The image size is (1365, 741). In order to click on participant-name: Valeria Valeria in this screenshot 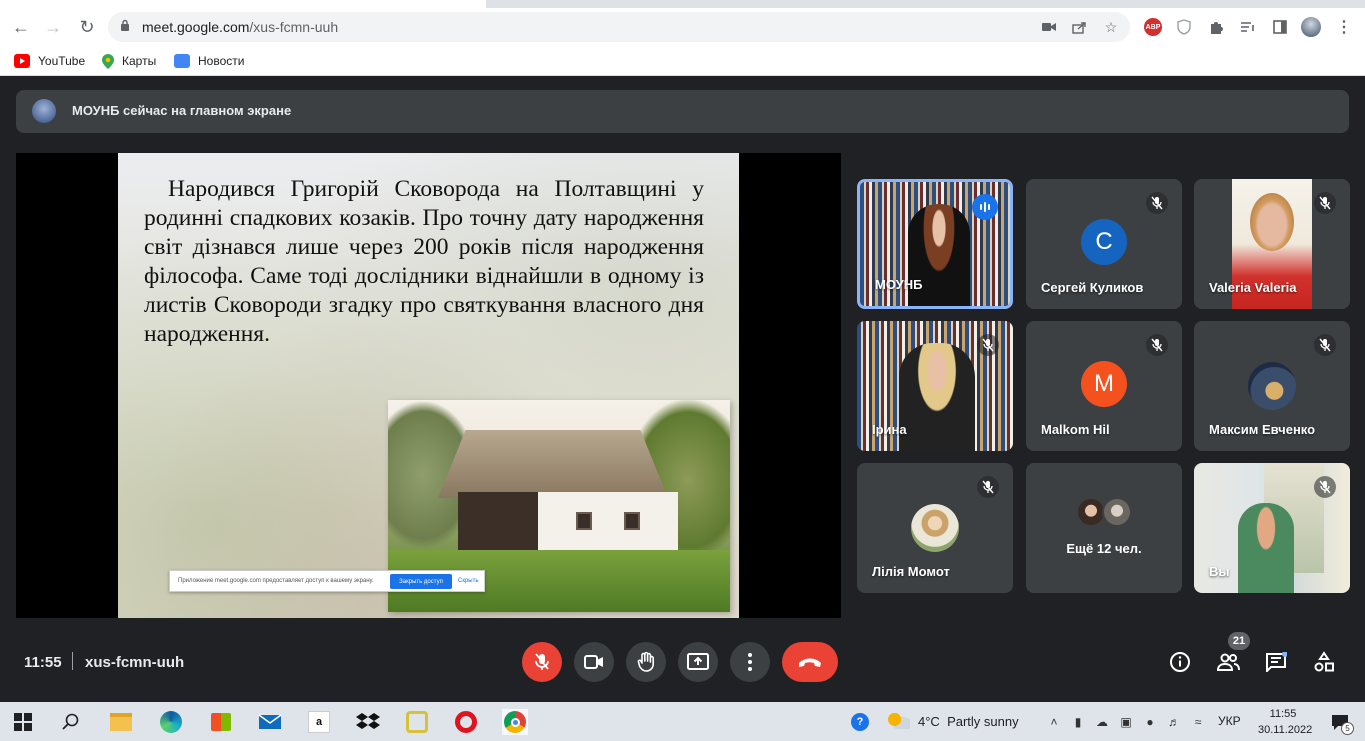, I will do `click(1253, 287)`.